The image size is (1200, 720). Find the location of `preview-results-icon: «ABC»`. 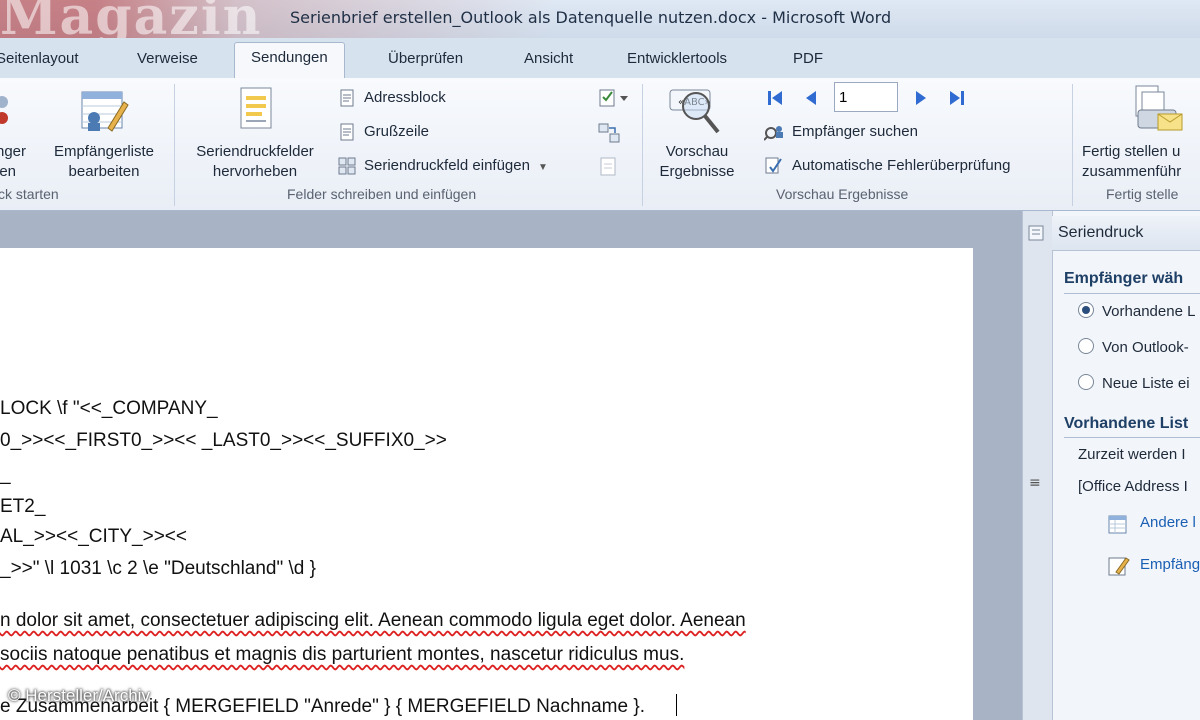

preview-results-icon: «ABC» is located at coordinates (694, 111).